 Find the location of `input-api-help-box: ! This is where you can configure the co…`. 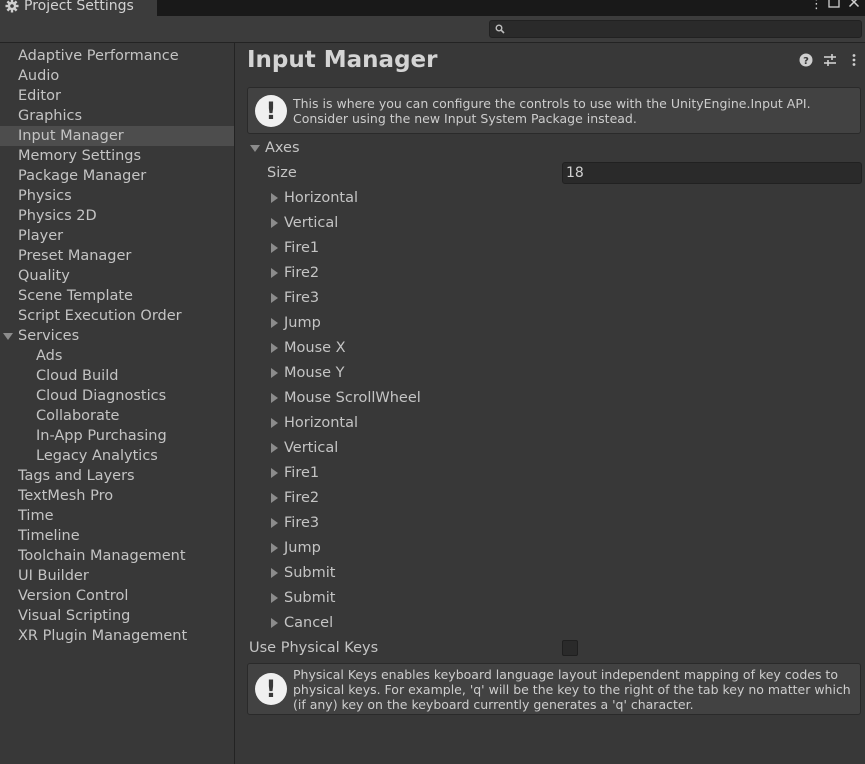

input-api-help-box: ! This is where you can configure the co… is located at coordinates (554, 110).